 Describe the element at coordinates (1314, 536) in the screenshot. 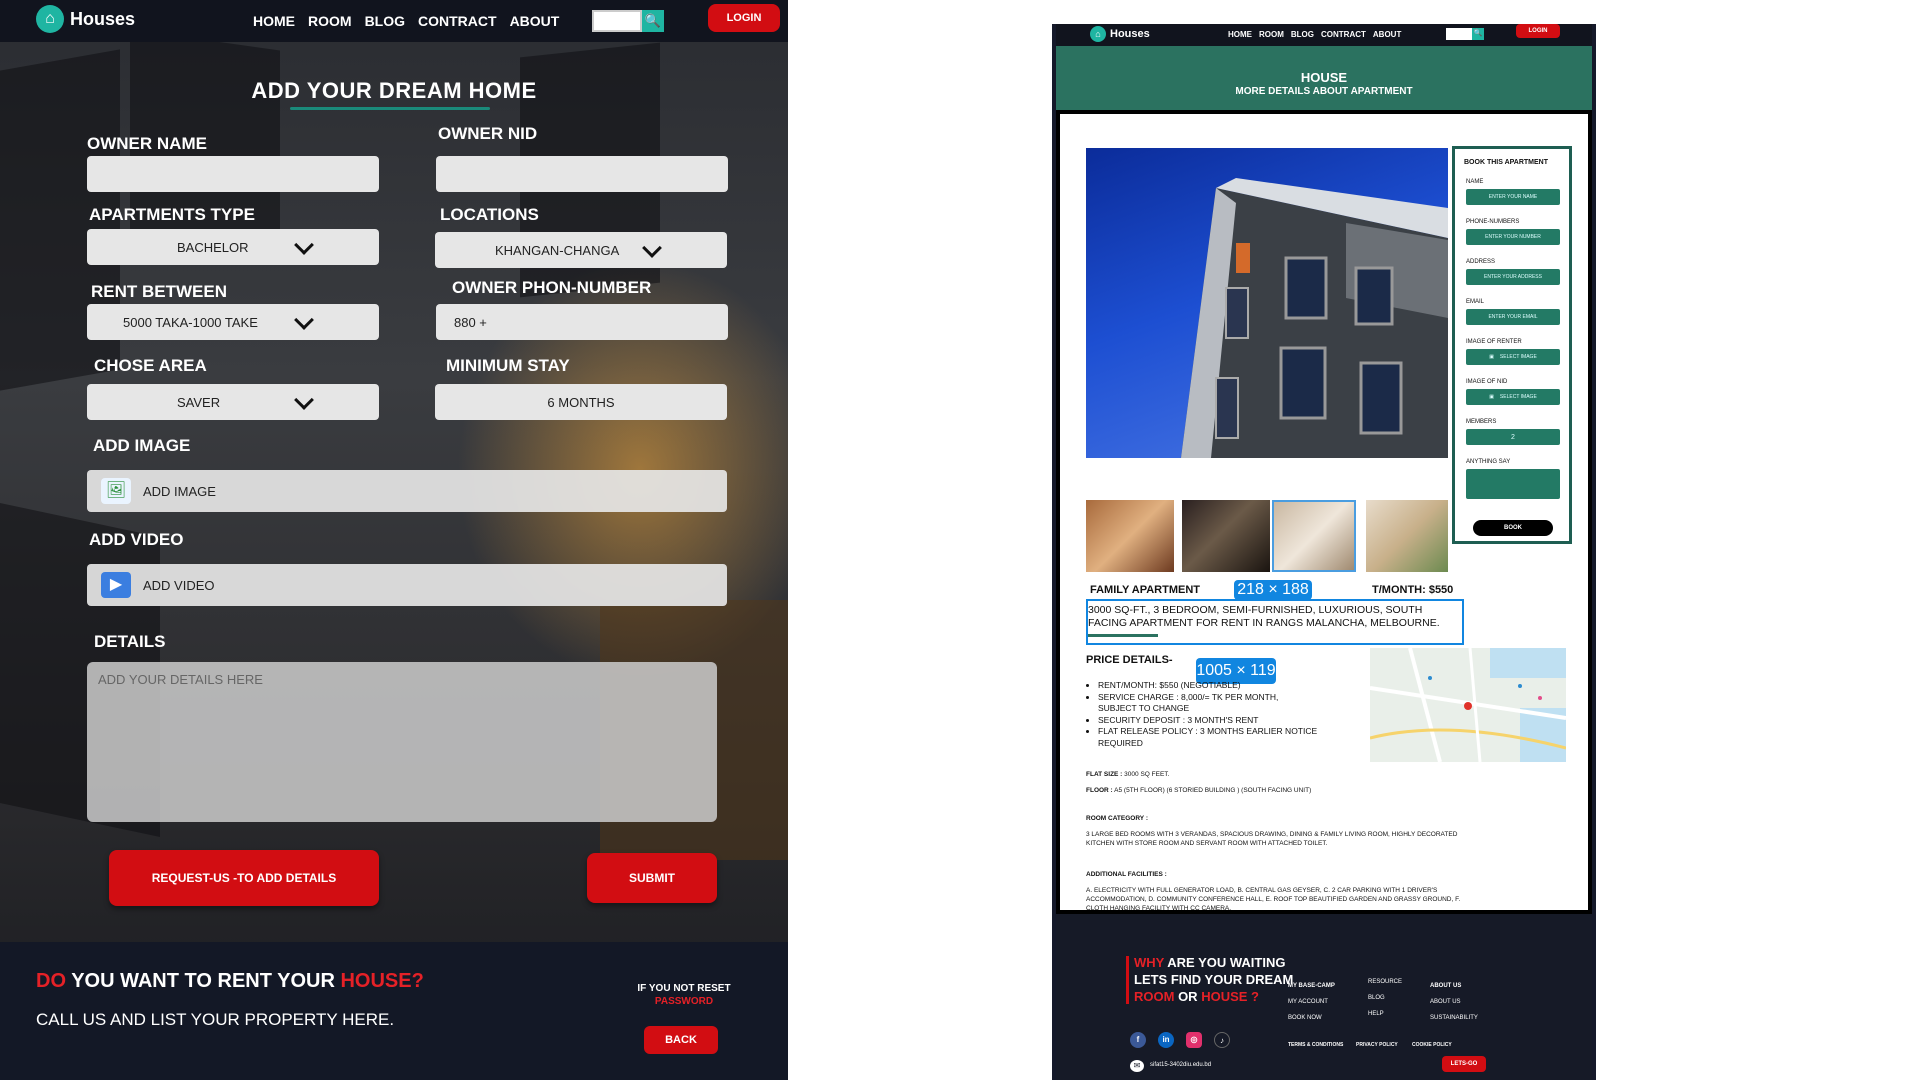

I see `thumbnail-lounge-selected` at that location.